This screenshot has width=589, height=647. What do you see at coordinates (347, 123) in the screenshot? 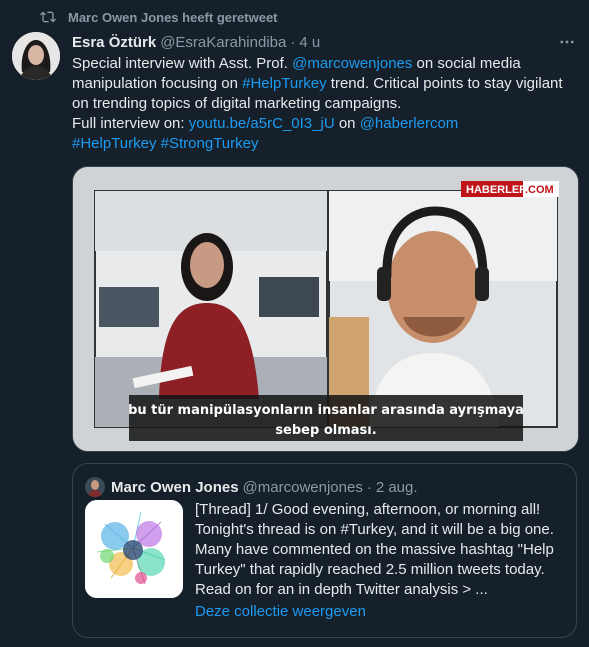
I see `tweet-text-part: on` at bounding box center [347, 123].